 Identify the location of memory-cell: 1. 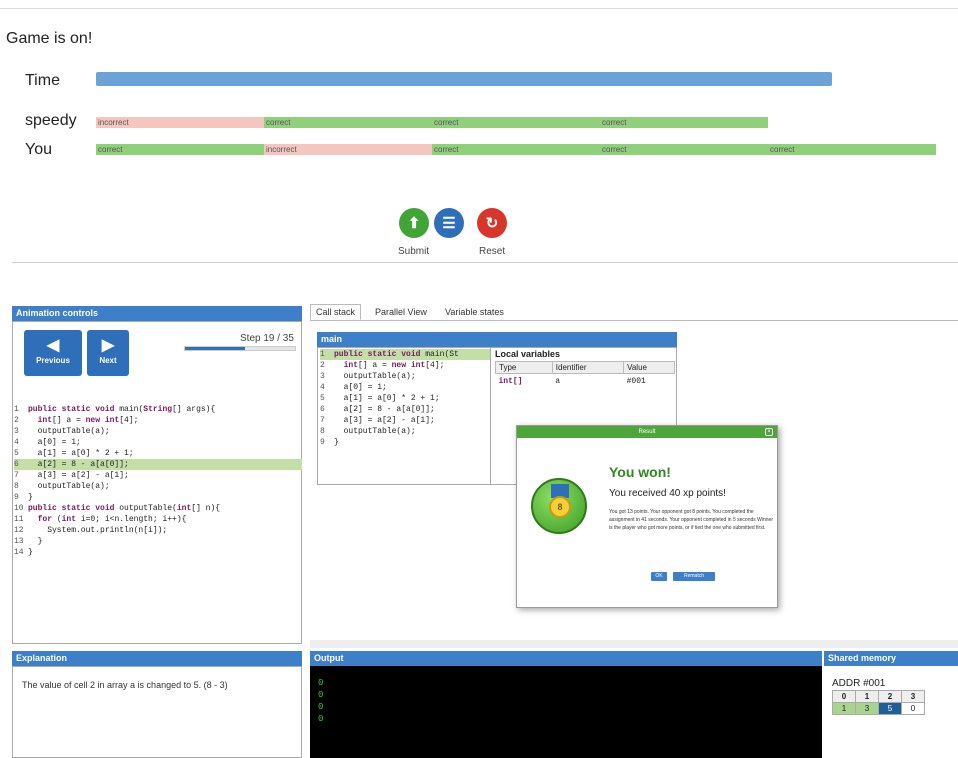
(844, 708).